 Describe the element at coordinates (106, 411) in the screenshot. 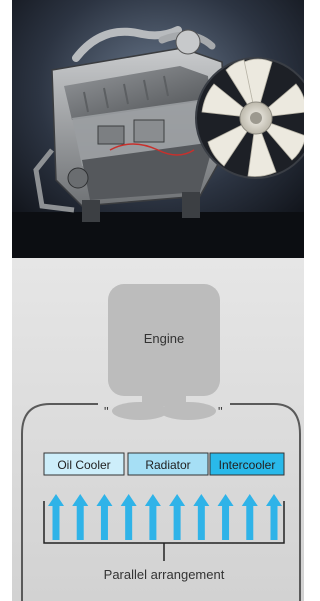

I see `airflow-mark-left: "` at that location.